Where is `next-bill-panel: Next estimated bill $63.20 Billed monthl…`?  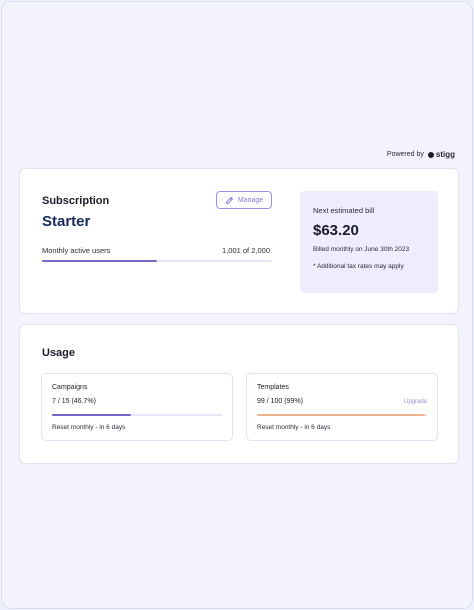
next-bill-panel: Next estimated bill $63.20 Billed monthl… is located at coordinates (369, 242).